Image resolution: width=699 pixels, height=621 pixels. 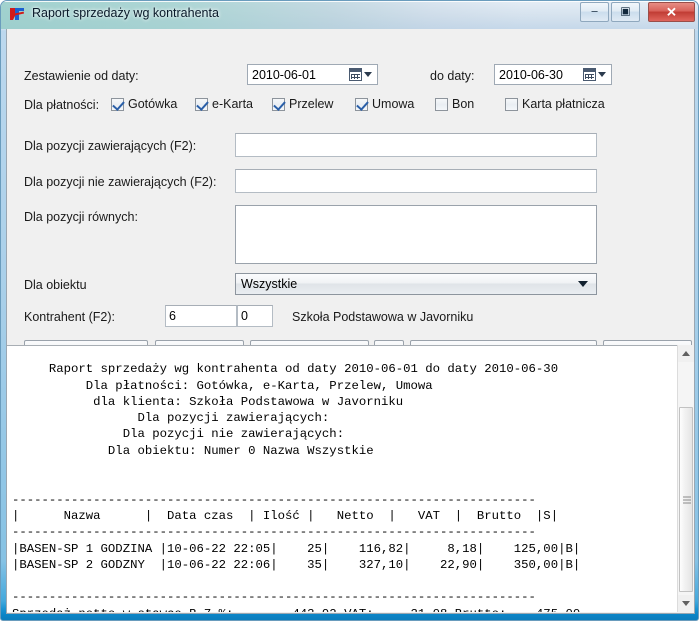 I want to click on scroll-up-button, so click(x=686, y=353).